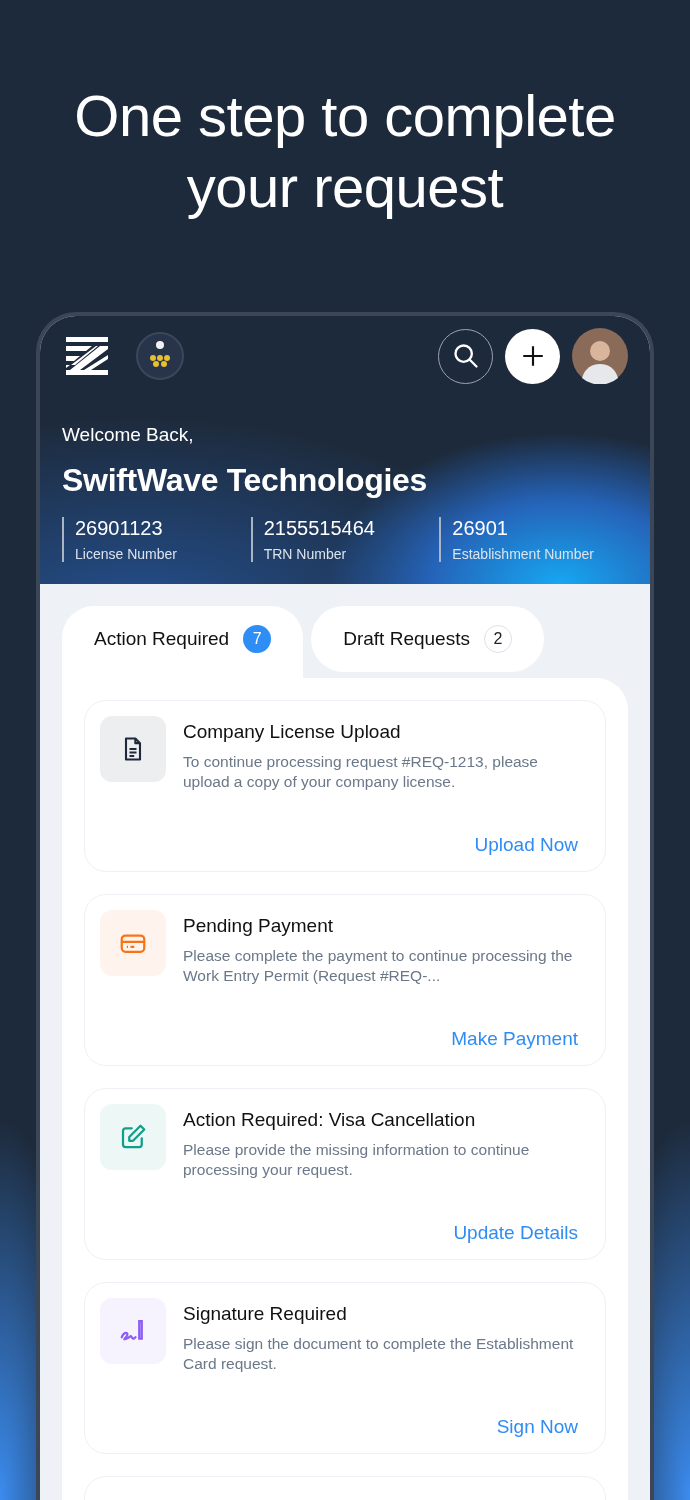 Image resolution: width=690 pixels, height=1500 pixels. Describe the element at coordinates (119, 528) in the screenshot. I see `stat-value: 26901123` at that location.